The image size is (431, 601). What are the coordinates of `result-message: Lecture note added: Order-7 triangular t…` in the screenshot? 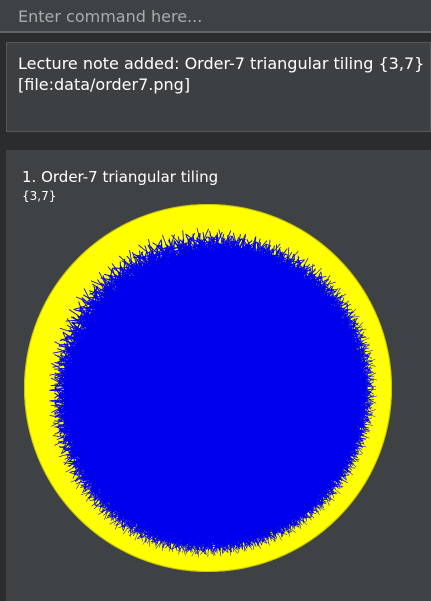 It's located at (222, 74).